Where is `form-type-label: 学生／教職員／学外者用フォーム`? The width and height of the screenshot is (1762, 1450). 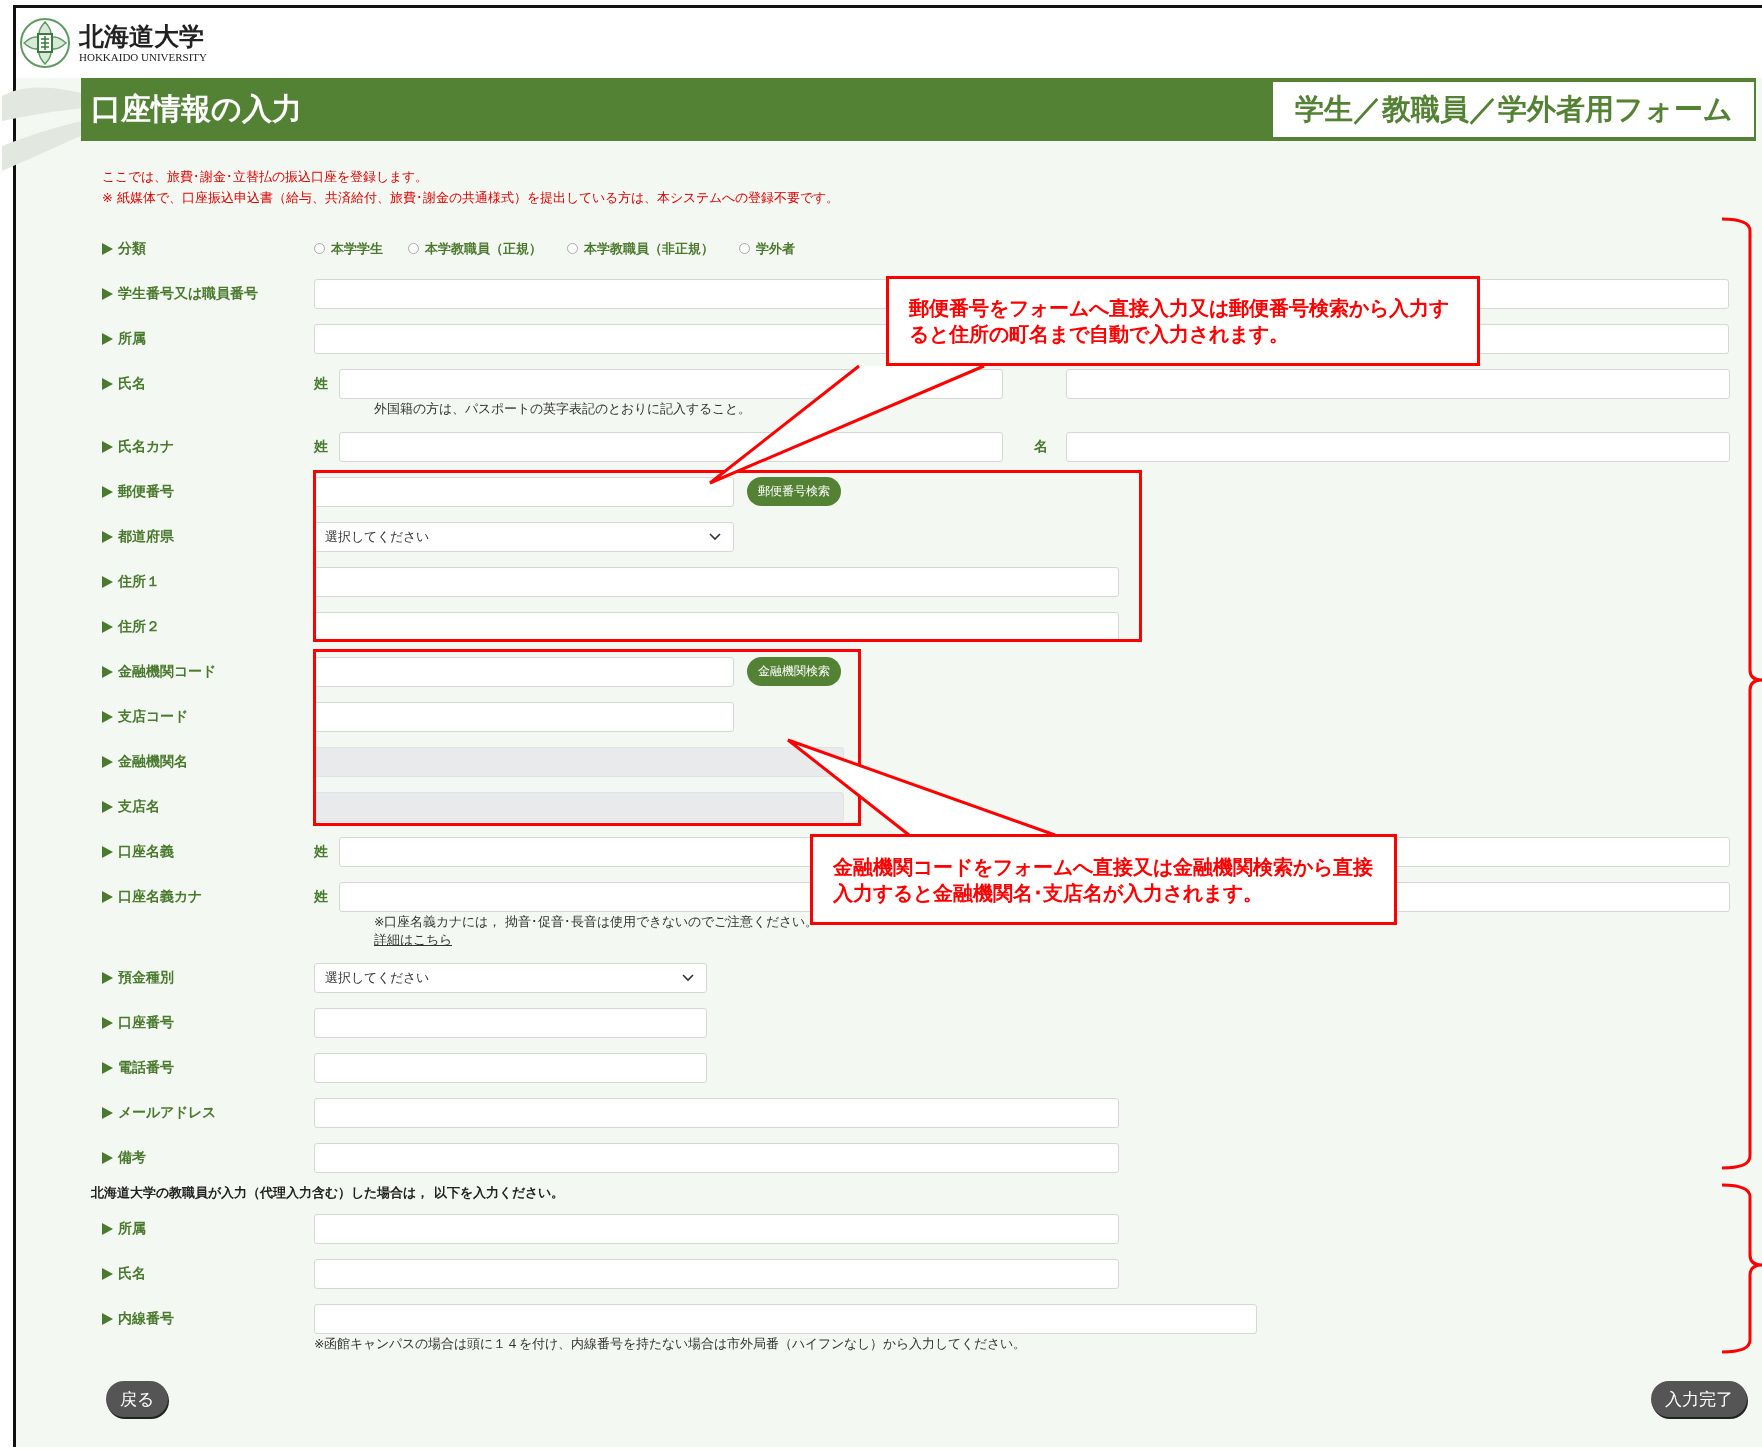
form-type-label: 学生／教職員／学外者用フォーム is located at coordinates (1513, 109).